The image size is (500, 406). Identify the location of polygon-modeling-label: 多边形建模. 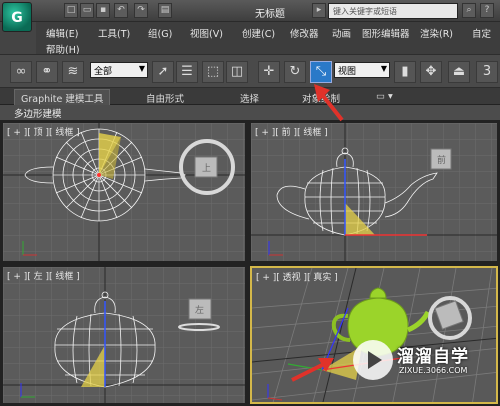
(38, 113).